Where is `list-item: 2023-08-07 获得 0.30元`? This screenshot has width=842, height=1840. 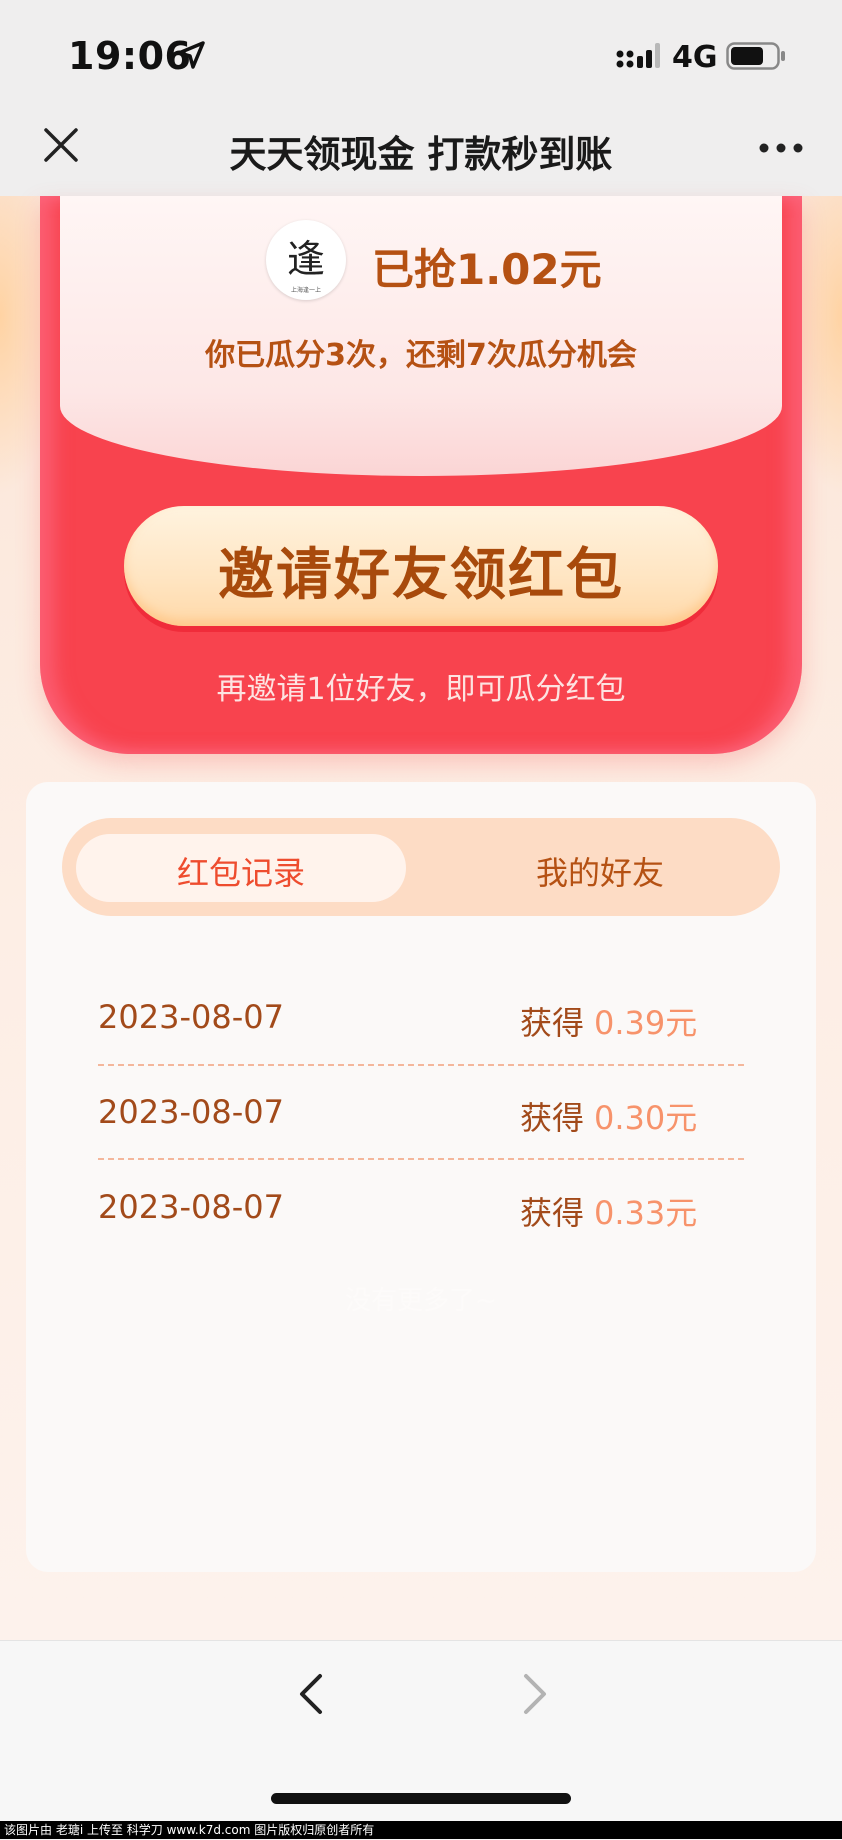 list-item: 2023-08-07 获得 0.30元 is located at coordinates (421, 1123).